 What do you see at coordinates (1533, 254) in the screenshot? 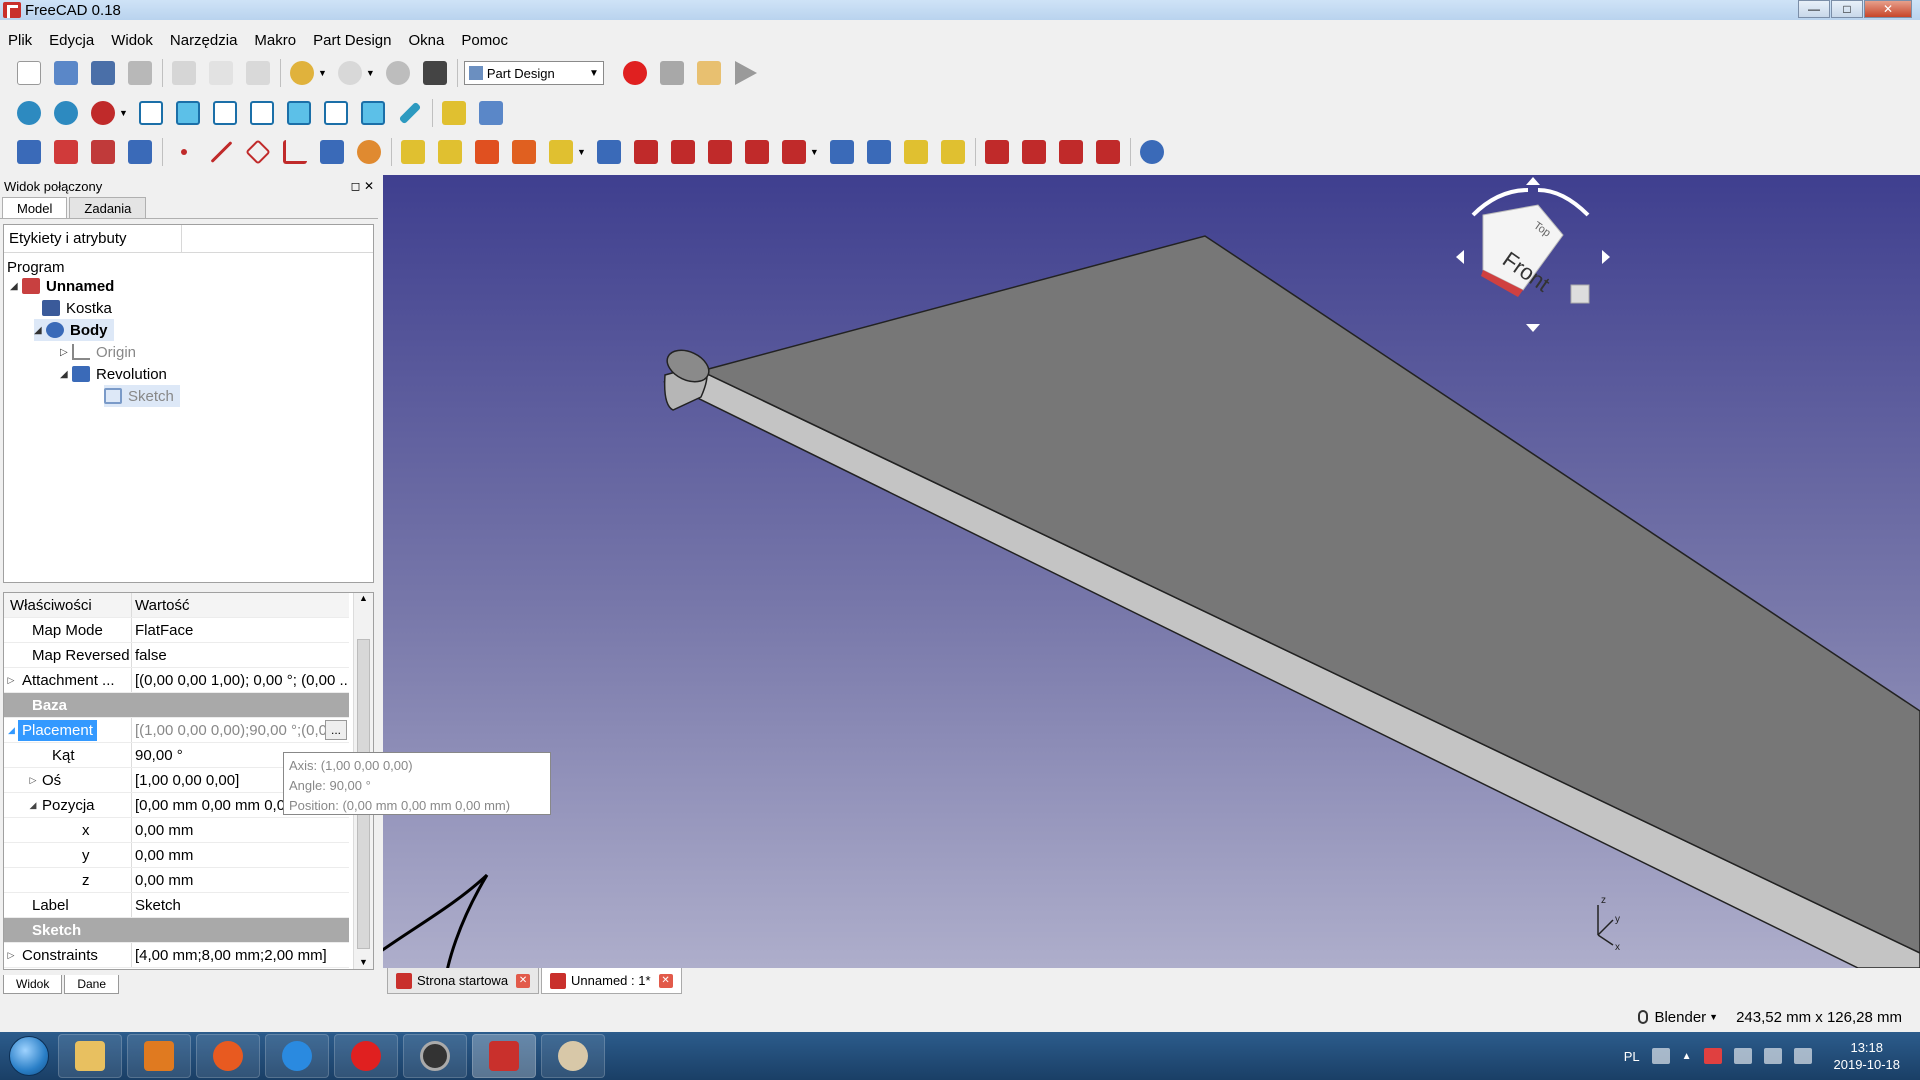
I see `navigation-cube: Front Top` at bounding box center [1533, 254].